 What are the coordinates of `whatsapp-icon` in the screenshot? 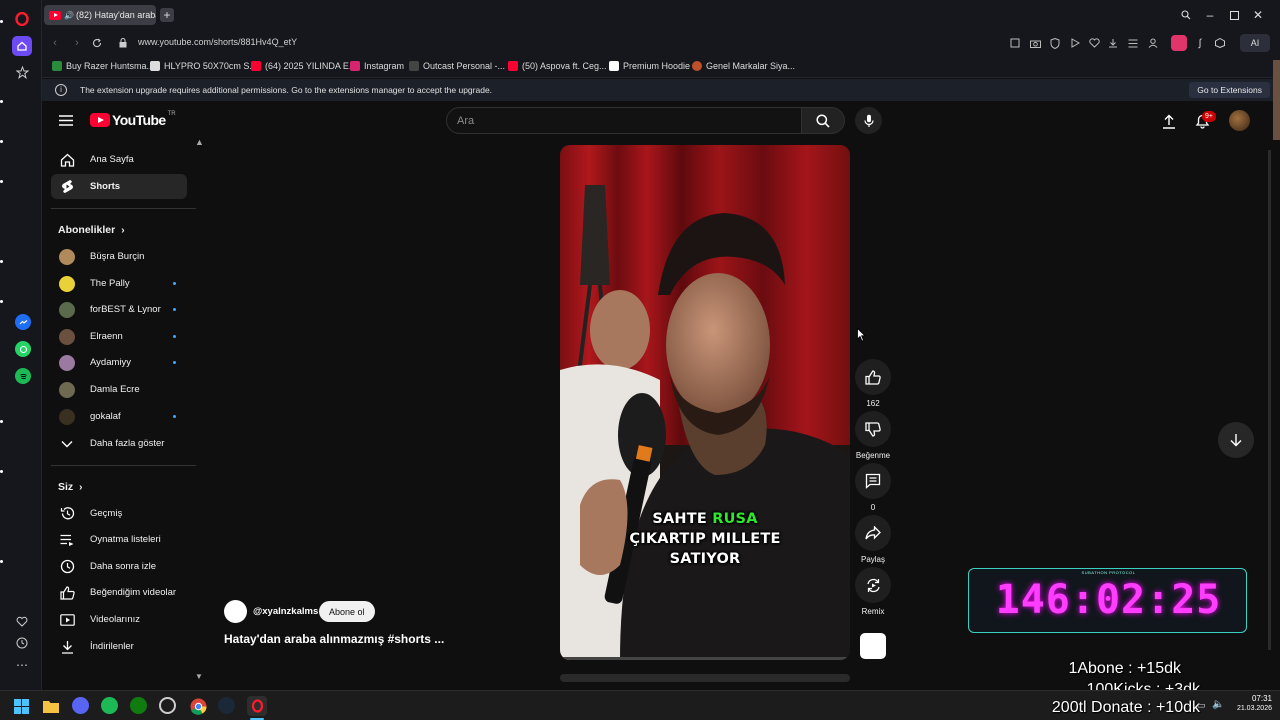 It's located at (23, 349).